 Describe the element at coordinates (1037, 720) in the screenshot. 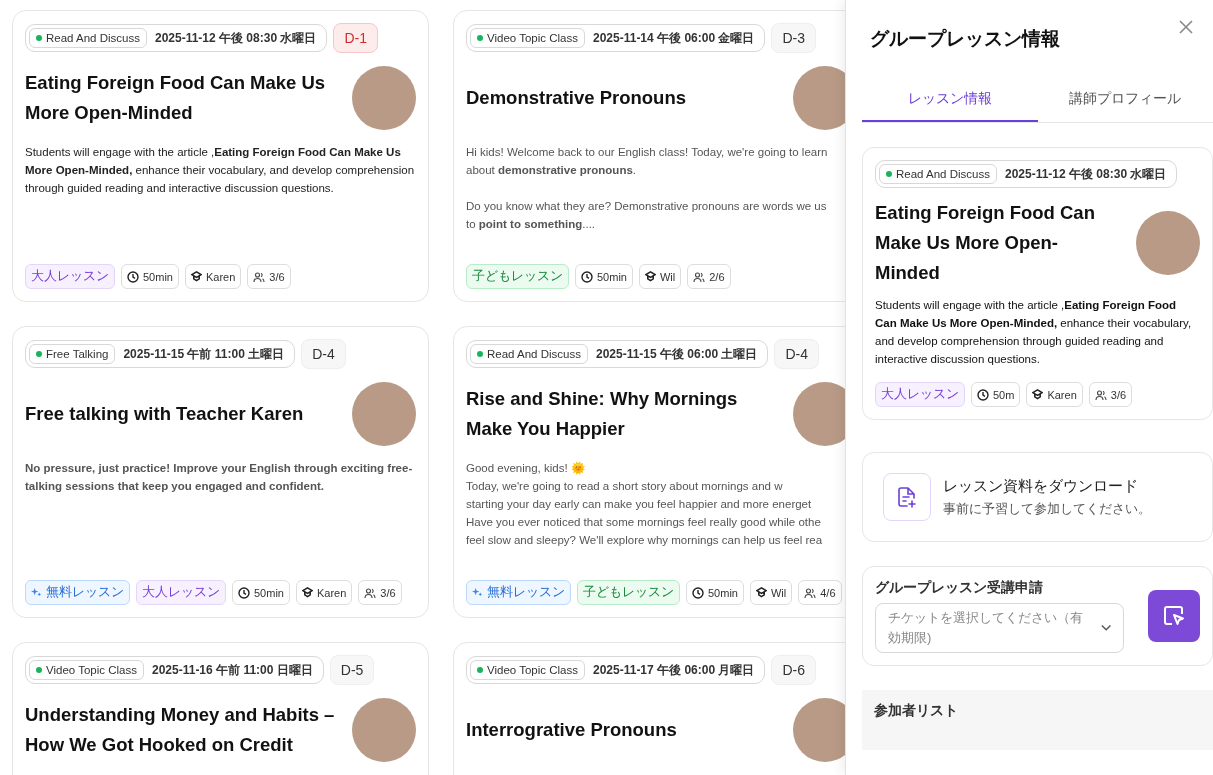

I see `participants-header: 参加者リスト` at that location.